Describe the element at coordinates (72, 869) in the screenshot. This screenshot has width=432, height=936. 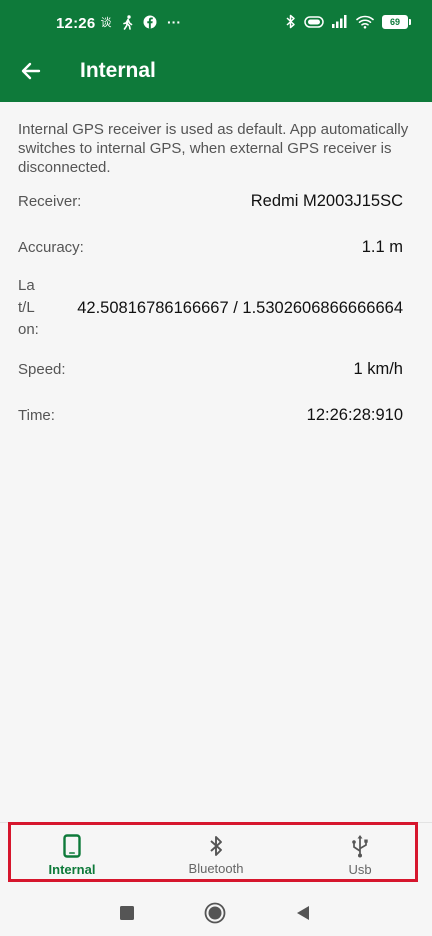
I see `nav-internal-label: Internal` at that location.